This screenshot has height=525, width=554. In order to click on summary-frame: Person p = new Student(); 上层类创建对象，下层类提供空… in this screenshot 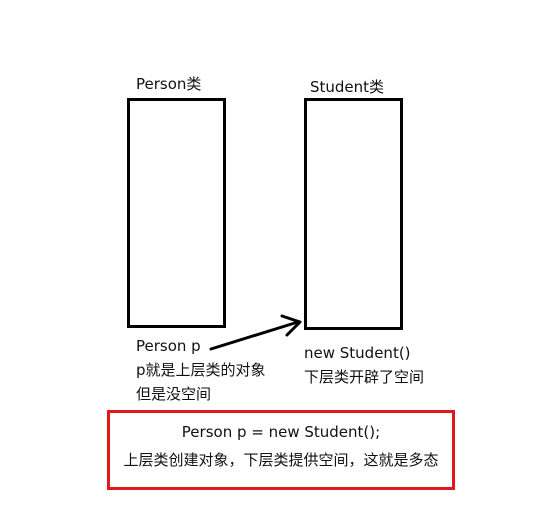, I will do `click(281, 450)`.